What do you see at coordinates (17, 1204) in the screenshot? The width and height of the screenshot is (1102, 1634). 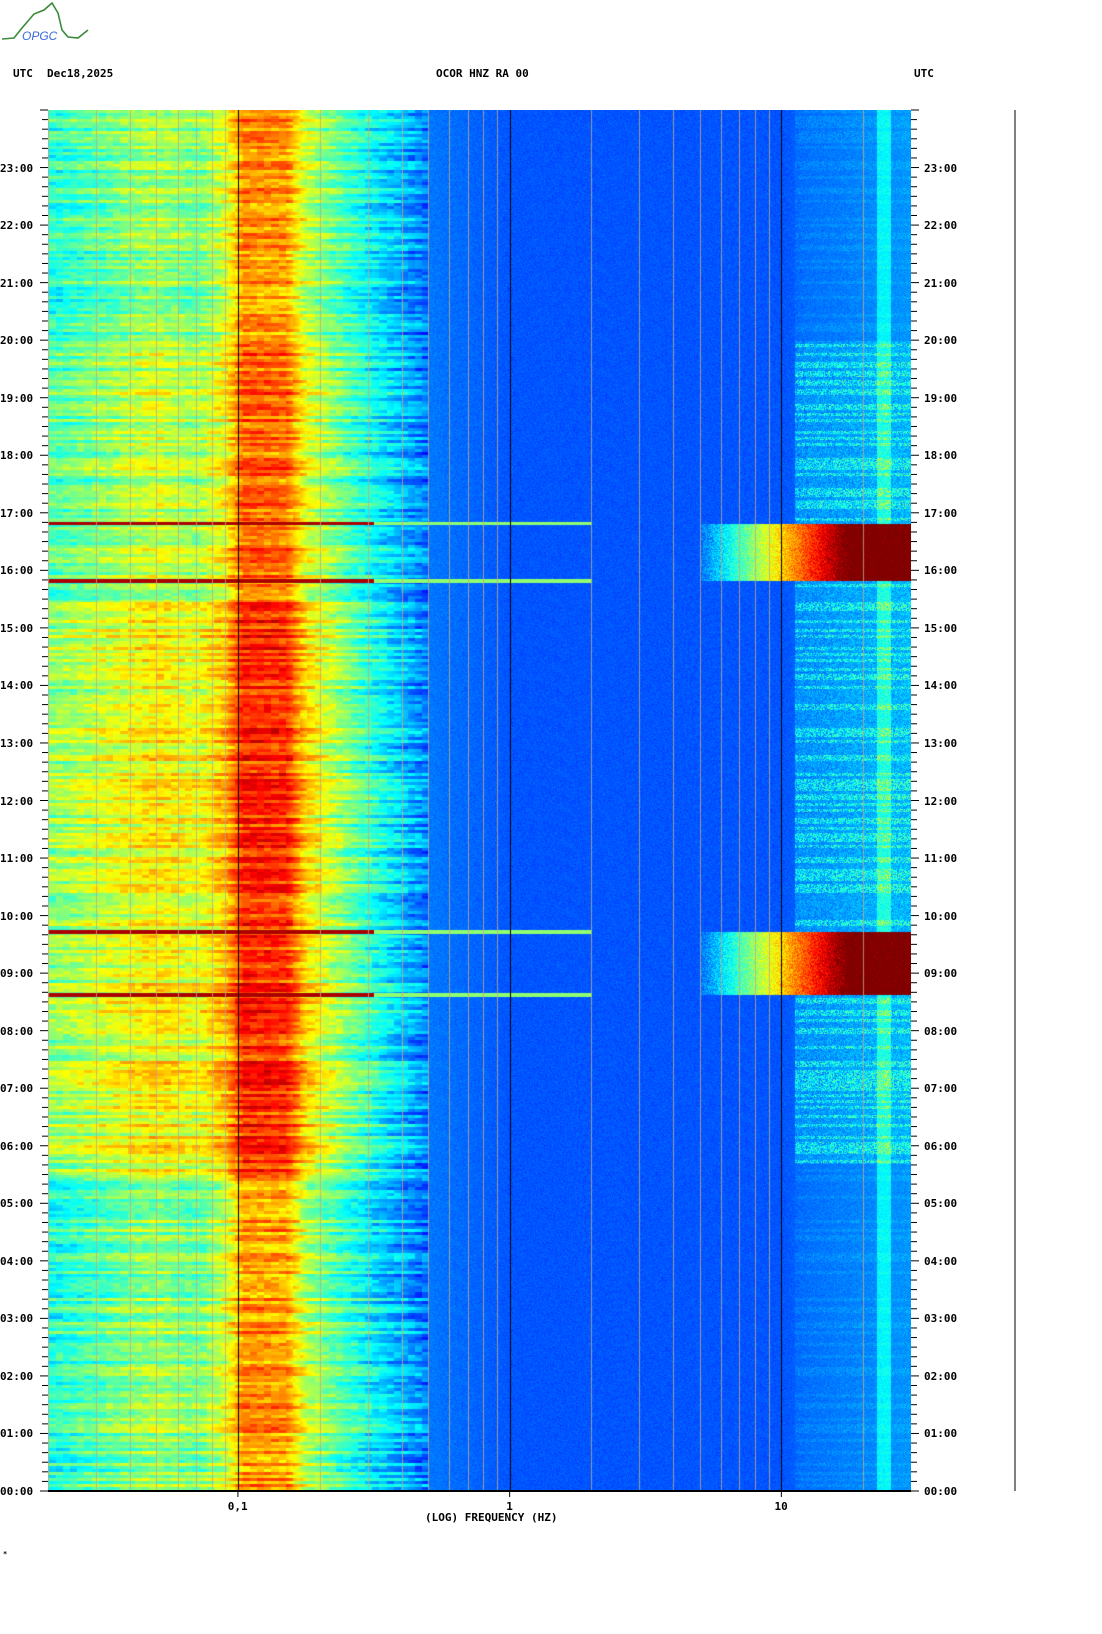 I see `y-tick-label-left: 05:00` at bounding box center [17, 1204].